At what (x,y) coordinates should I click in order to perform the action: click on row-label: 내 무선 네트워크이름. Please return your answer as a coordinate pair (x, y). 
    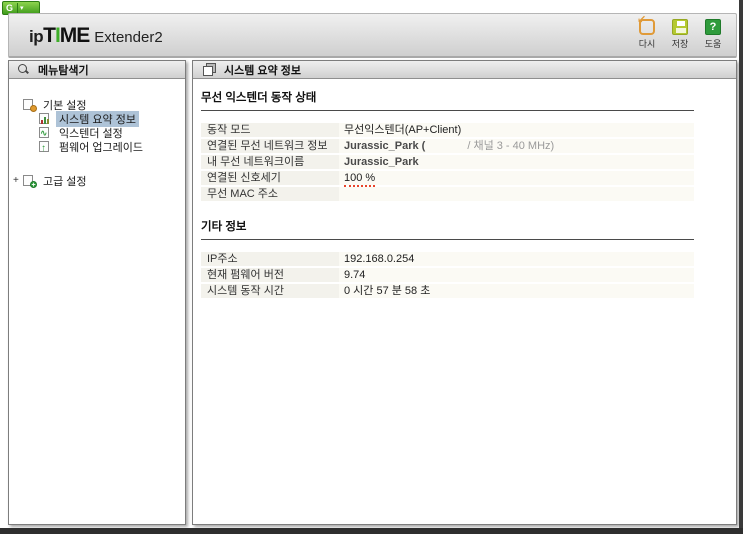
    Looking at the image, I should click on (270, 162).